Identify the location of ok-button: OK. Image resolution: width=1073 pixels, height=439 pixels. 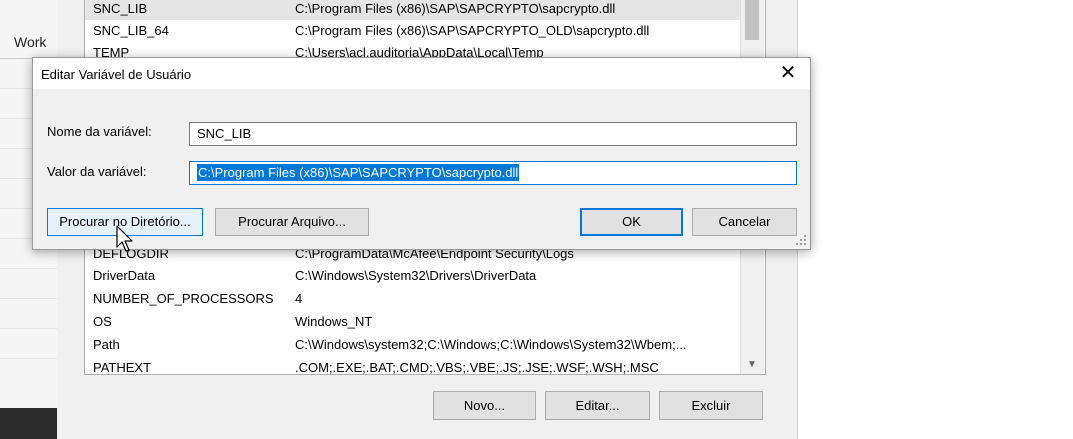
(631, 222).